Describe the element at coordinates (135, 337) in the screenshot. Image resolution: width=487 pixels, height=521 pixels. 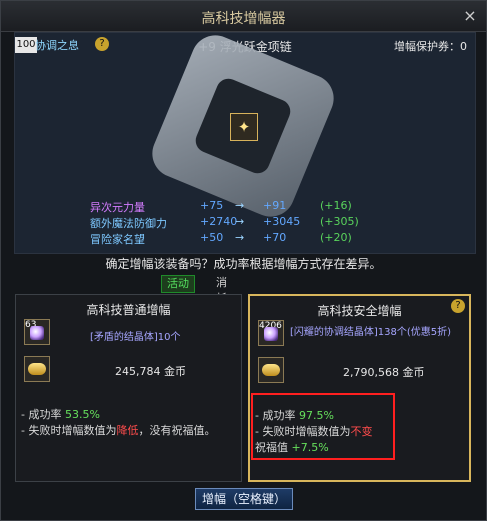
I see `material-text: [矛盾的结晶体]10个` at that location.